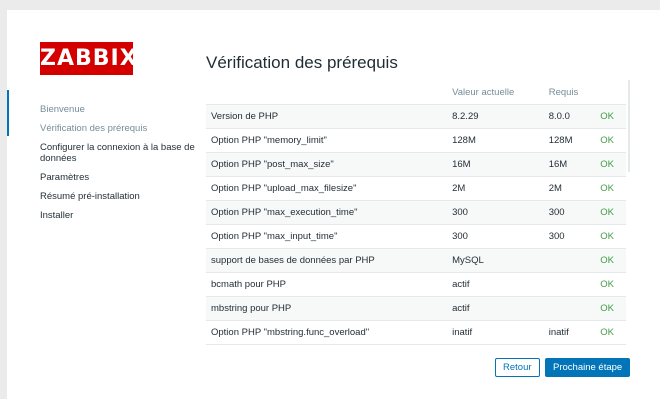  Describe the element at coordinates (302, 62) in the screenshot. I see `page-title: Vérification des prérequis` at that location.